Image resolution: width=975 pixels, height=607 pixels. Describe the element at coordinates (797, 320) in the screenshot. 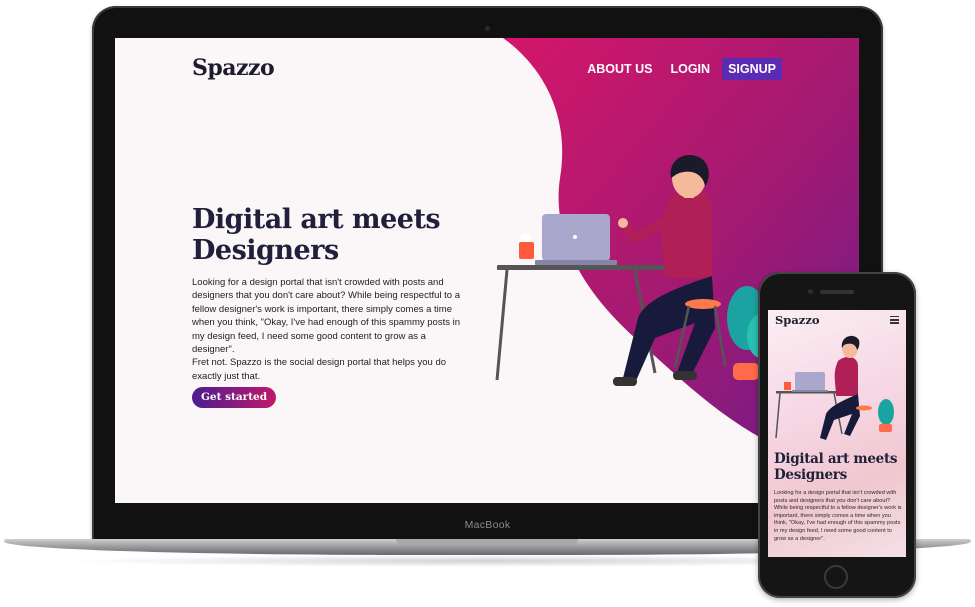

I see `phone-site-logo: Spazzo` at that location.